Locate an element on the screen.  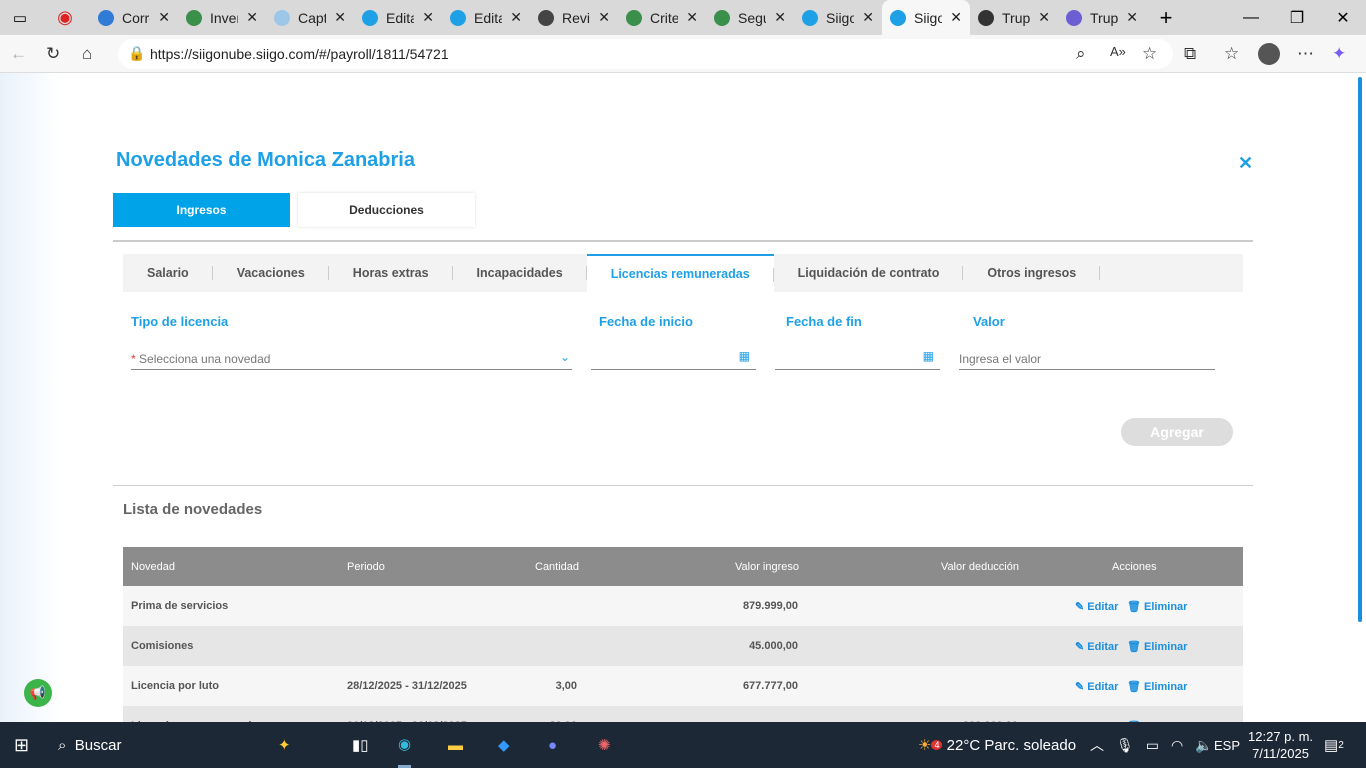
valor-input: Ingresa el valor is located at coordinates (1087, 358).